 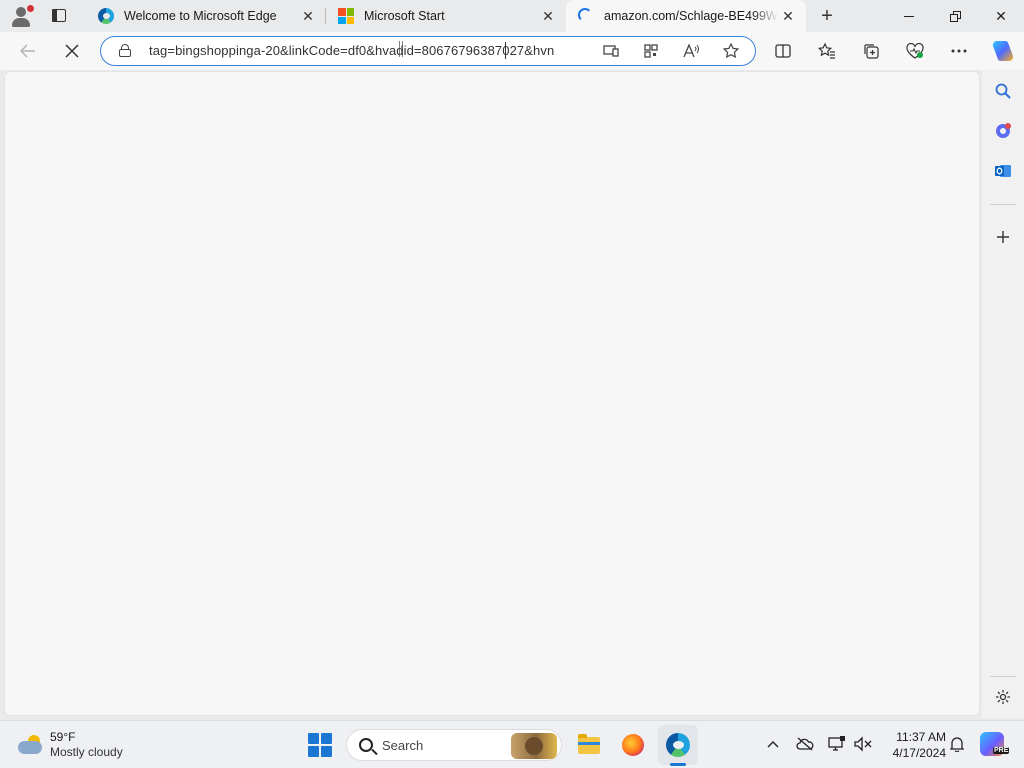 I want to click on chevron-up-icon, so click(x=773, y=744).